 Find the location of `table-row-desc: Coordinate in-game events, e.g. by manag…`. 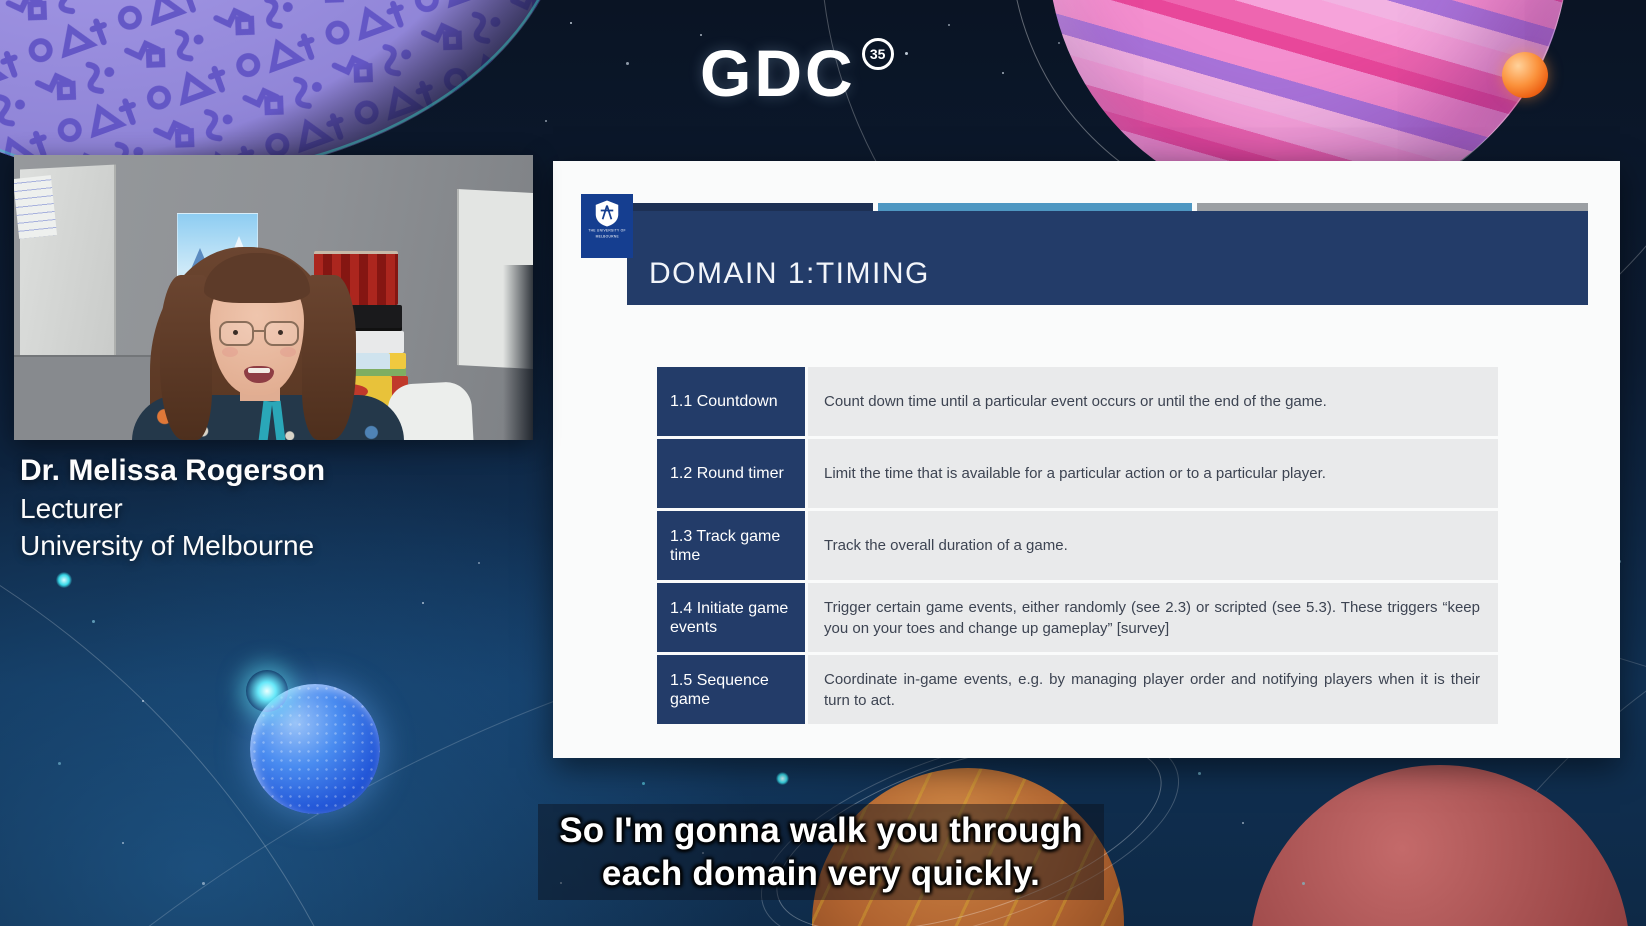

table-row-desc: Coordinate in-game events, e.g. by manag… is located at coordinates (1153, 689).